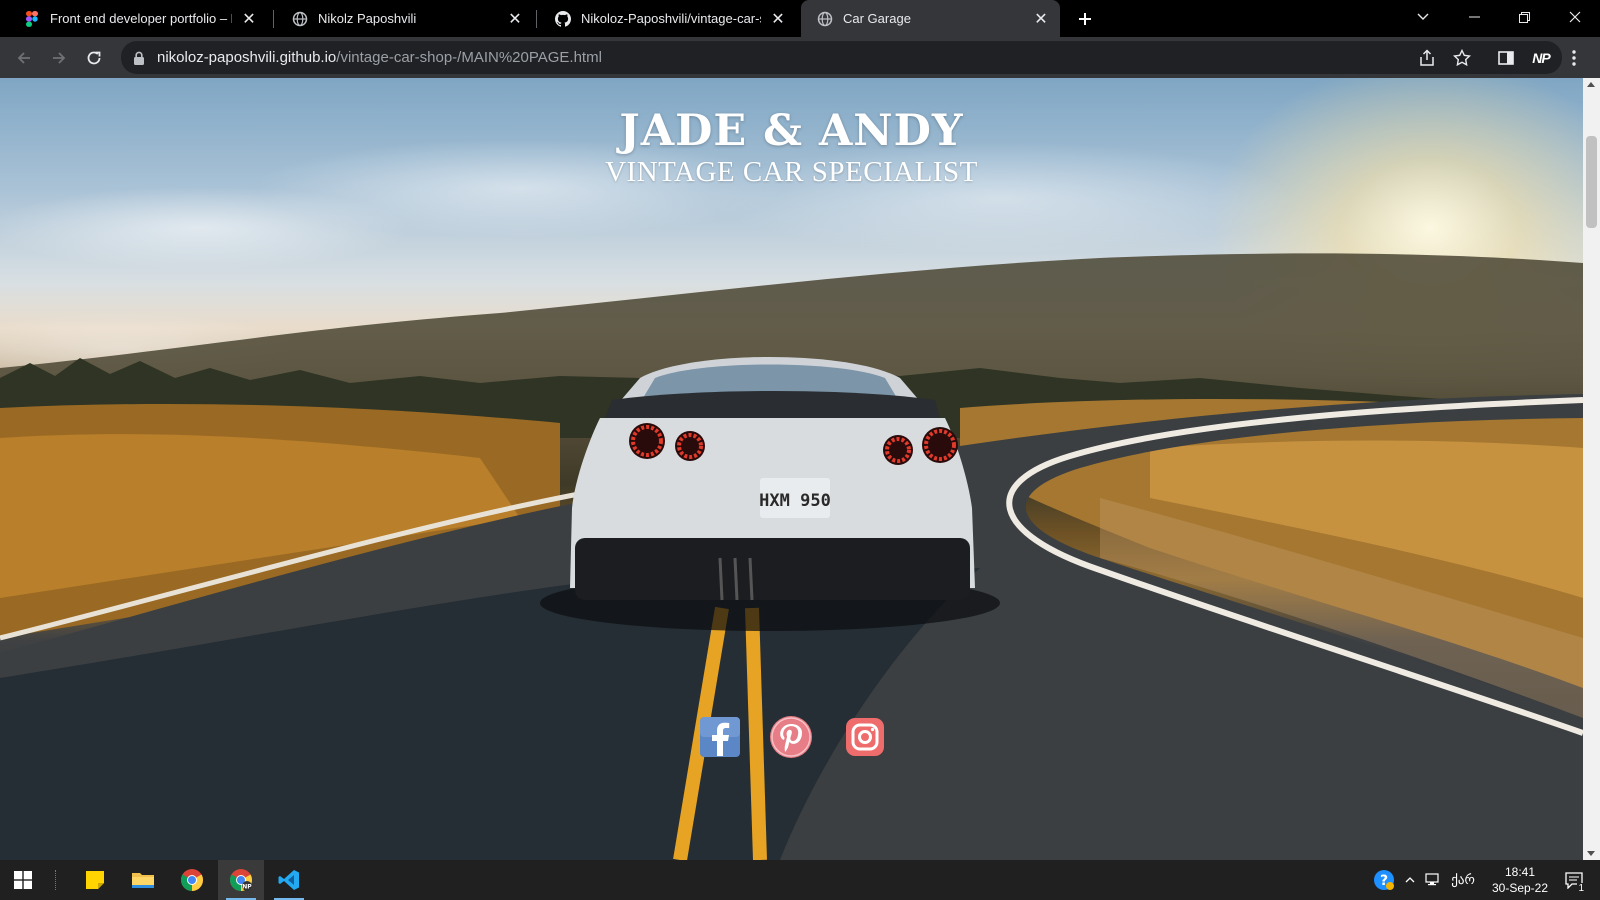 The height and width of the screenshot is (900, 1600). Describe the element at coordinates (469, 57) in the screenshot. I see `url-path: /vintage-car-shop-/MAIN%20PAGE.html` at that location.